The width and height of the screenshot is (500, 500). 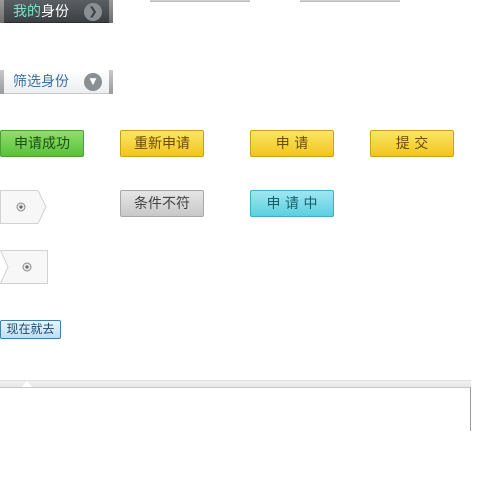 I want to click on panel-body, so click(x=235, y=409).